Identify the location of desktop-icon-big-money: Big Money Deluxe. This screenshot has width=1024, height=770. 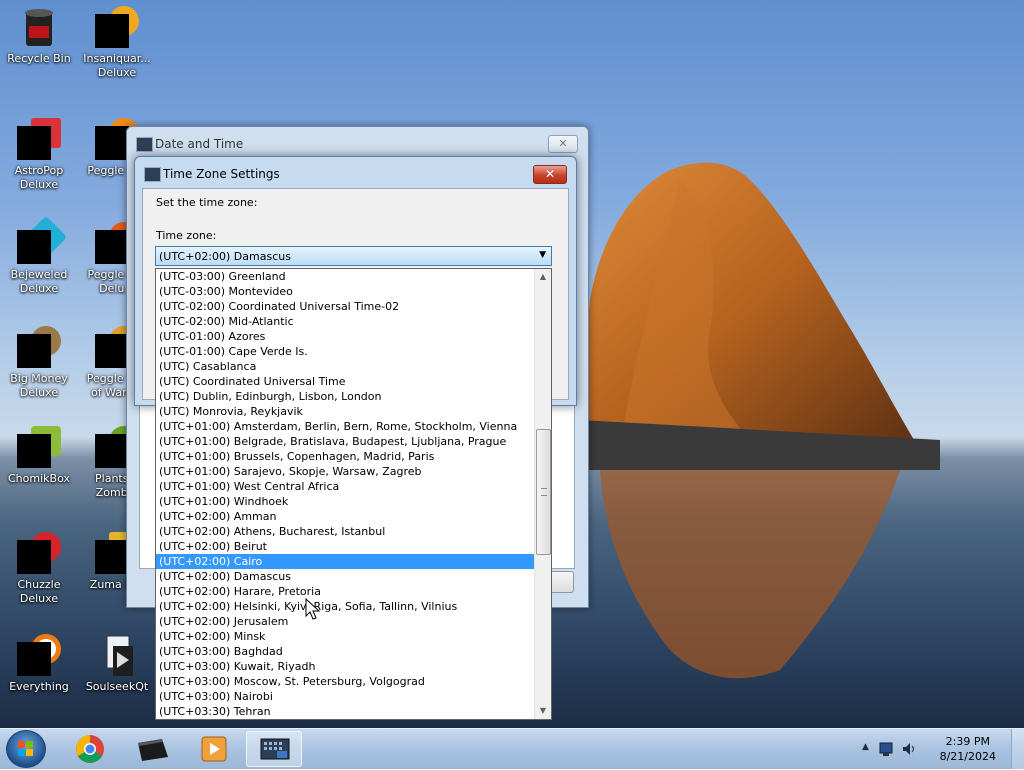
(39, 363).